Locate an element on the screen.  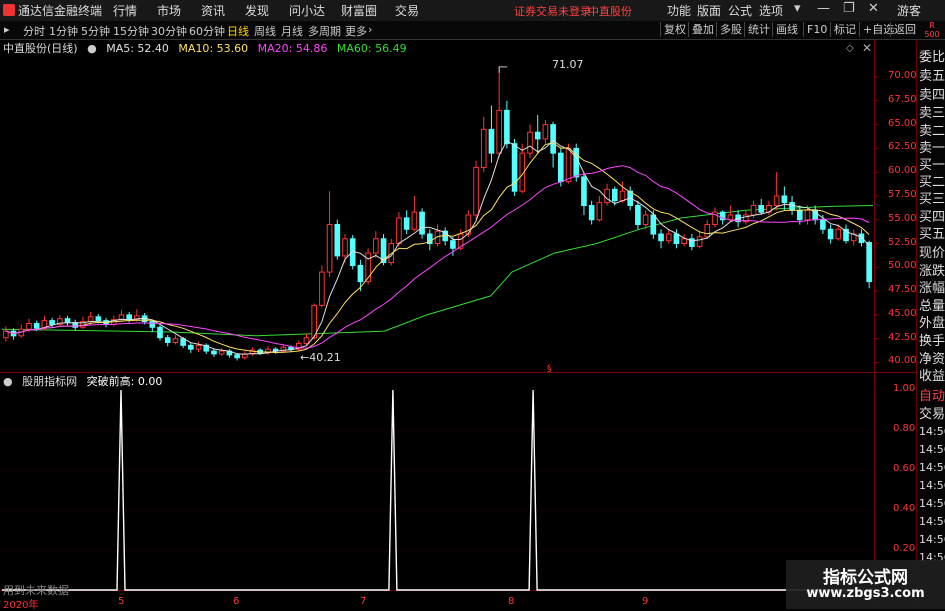
menu-item-trade: 交易 is located at coordinates (407, 10).